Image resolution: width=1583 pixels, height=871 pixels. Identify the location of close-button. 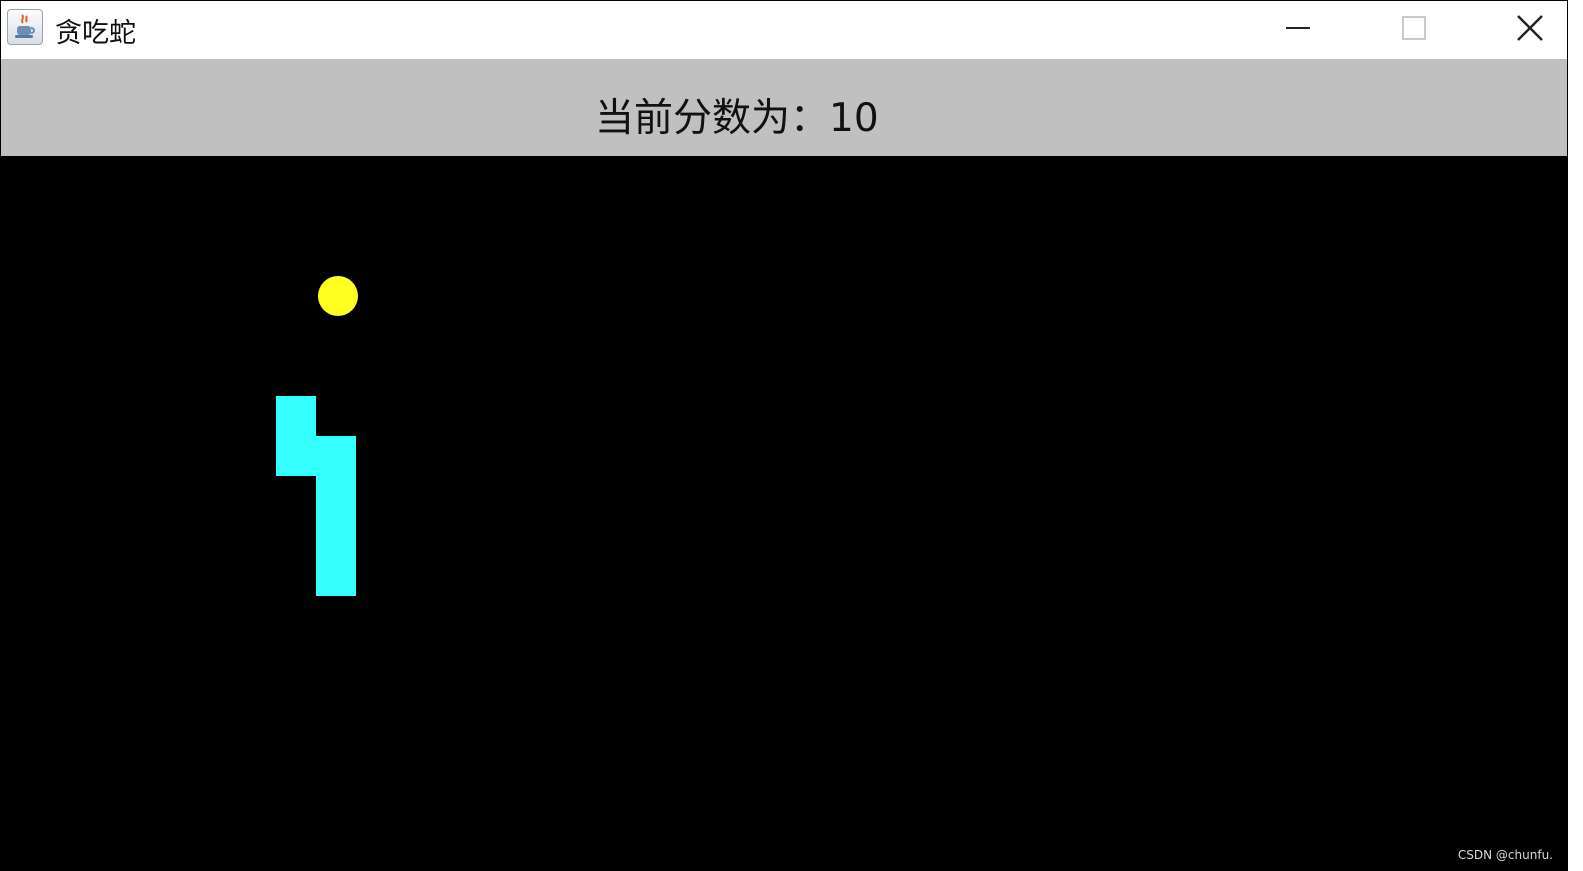
(1519, 30).